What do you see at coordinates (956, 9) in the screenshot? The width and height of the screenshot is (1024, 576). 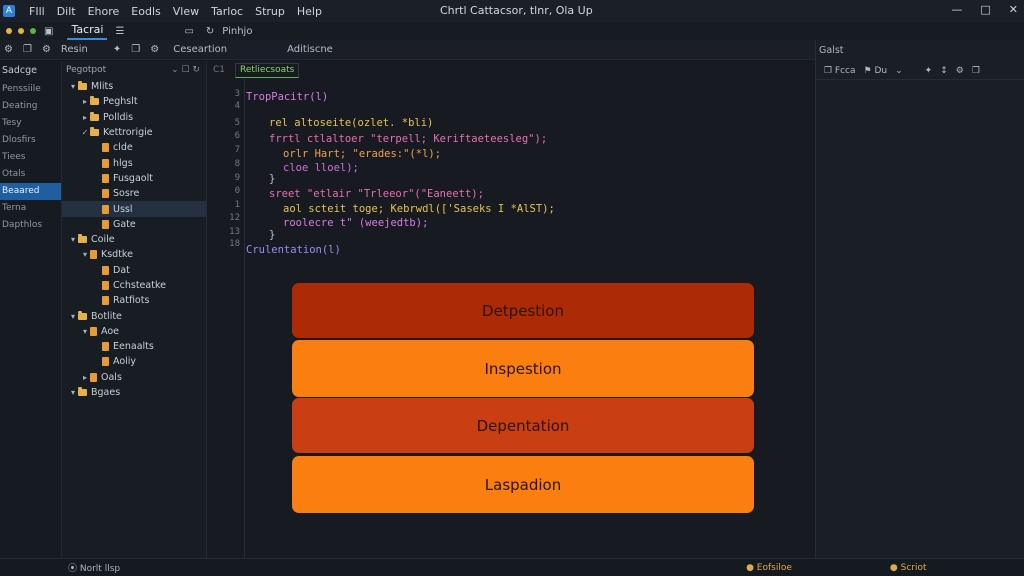 I see `minimize-icon: —` at bounding box center [956, 9].